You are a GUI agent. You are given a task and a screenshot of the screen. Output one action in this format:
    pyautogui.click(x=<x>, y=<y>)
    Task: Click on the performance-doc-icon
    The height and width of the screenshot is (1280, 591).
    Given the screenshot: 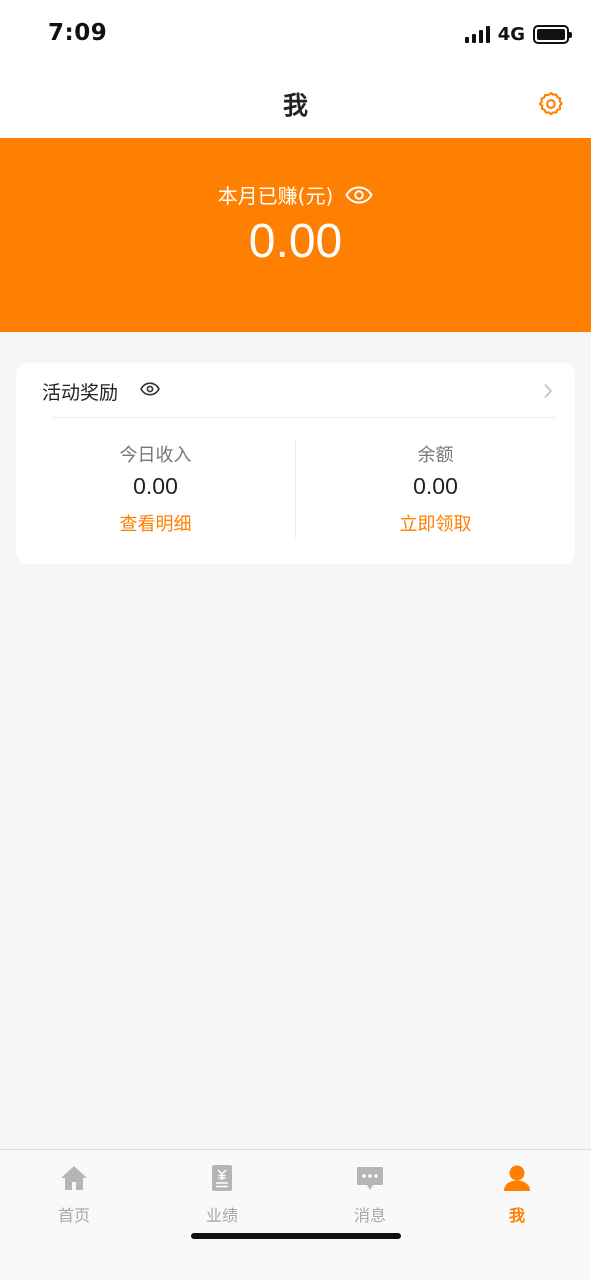 What is the action you would take?
    pyautogui.click(x=222, y=1178)
    